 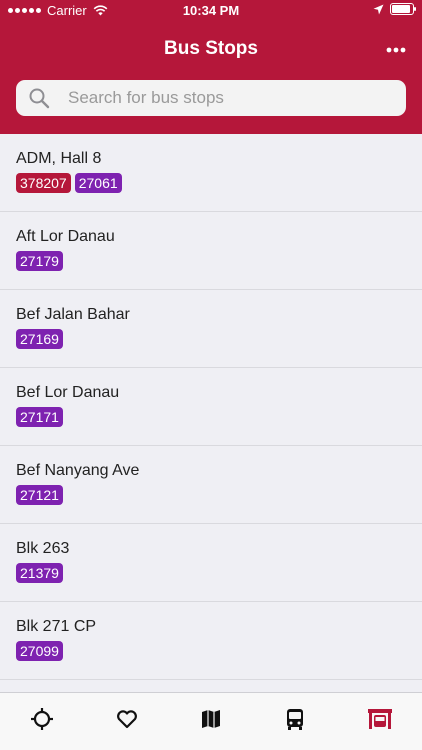 What do you see at coordinates (39, 261) in the screenshot?
I see `stop-code-badge: 27179` at bounding box center [39, 261].